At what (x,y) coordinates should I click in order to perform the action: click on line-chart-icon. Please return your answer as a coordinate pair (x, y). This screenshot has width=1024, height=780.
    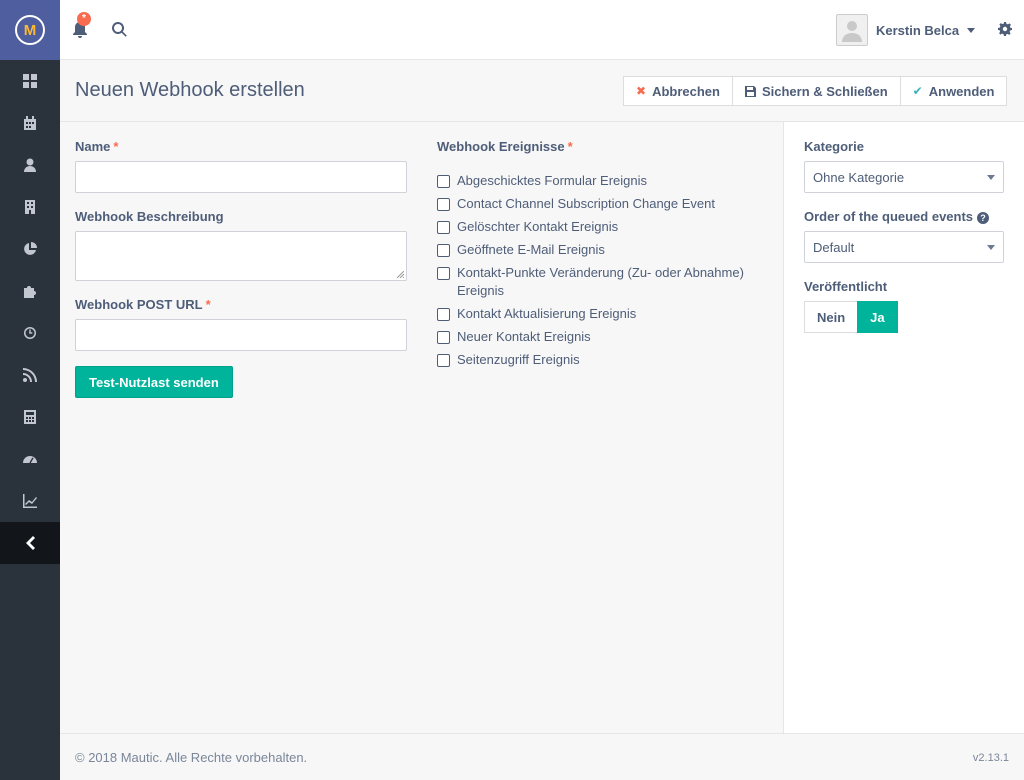
    Looking at the image, I should click on (30, 501).